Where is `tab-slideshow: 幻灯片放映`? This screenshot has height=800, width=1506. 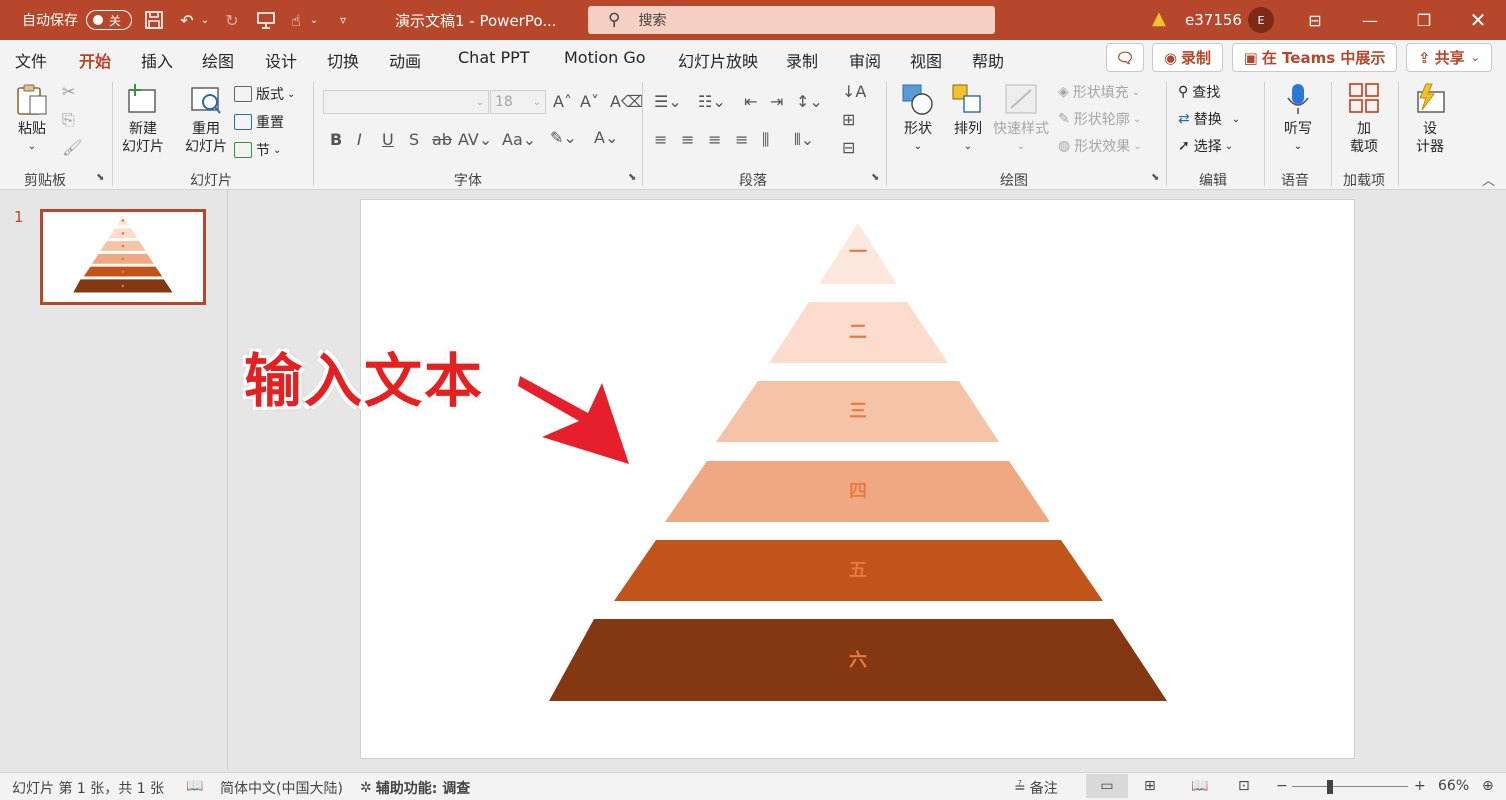 tab-slideshow: 幻灯片放映 is located at coordinates (718, 60).